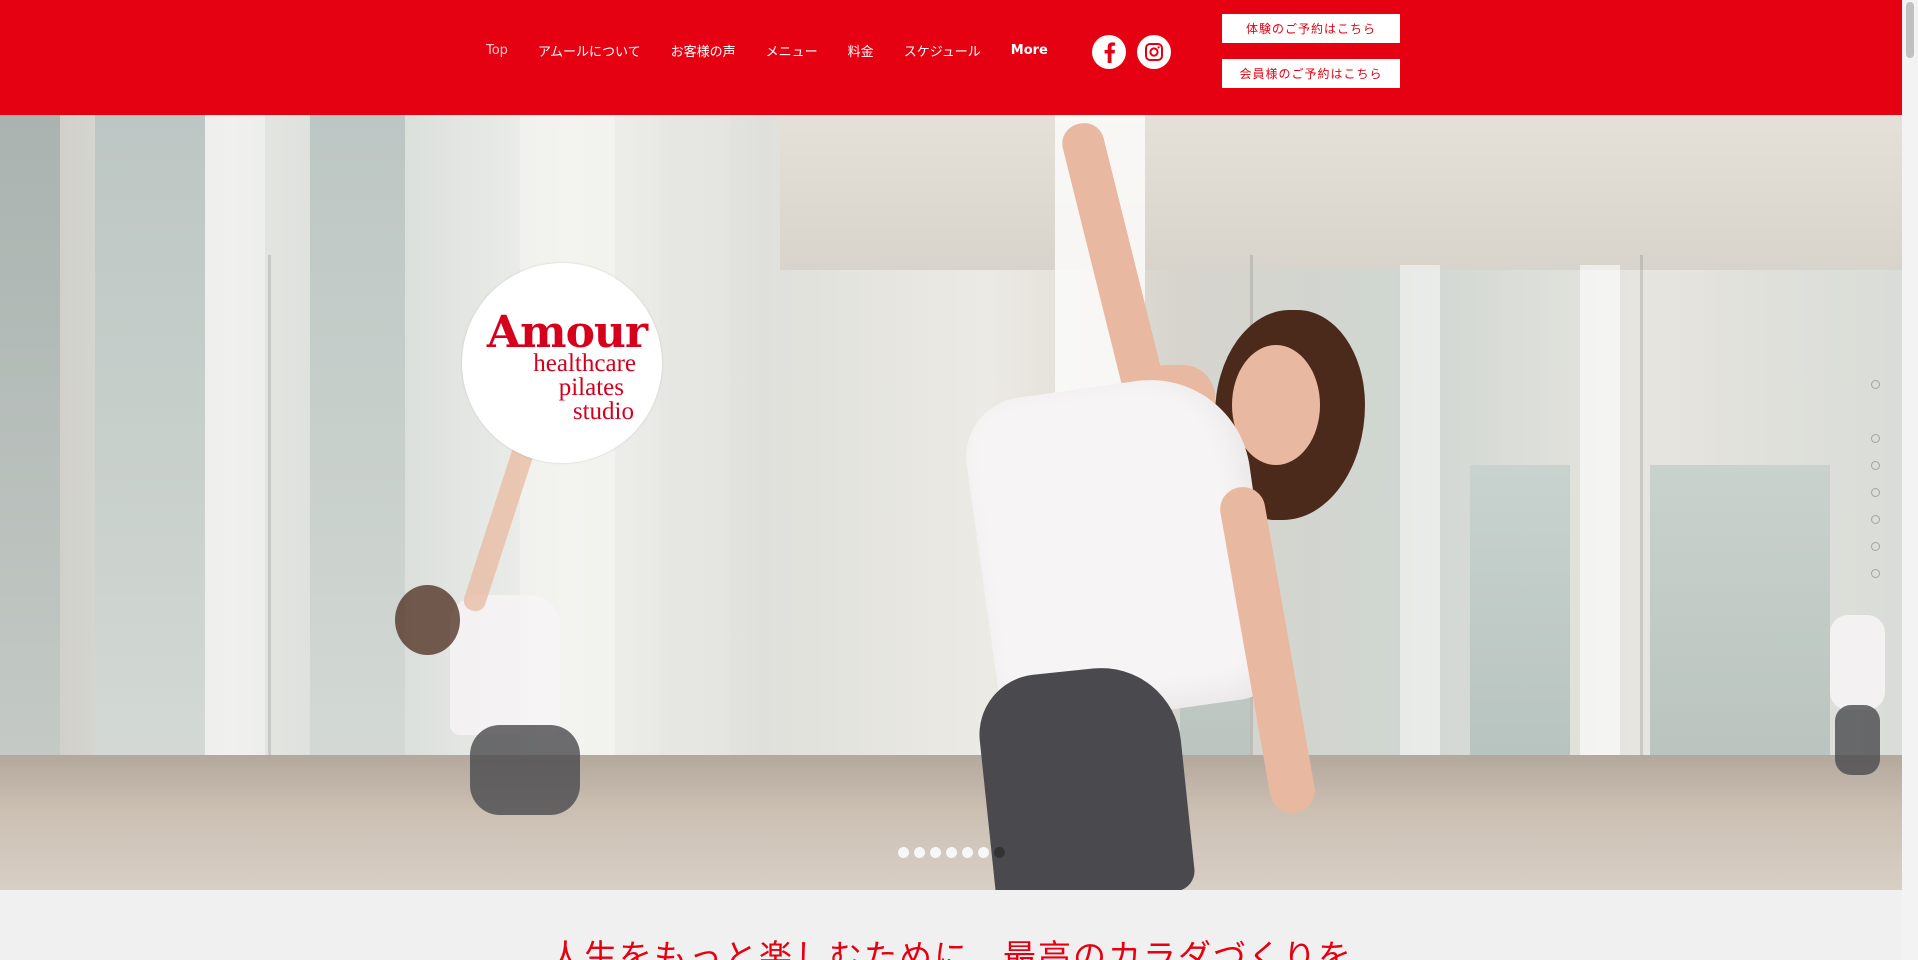  I want to click on nav-item-menu: メニュー, so click(792, 50).